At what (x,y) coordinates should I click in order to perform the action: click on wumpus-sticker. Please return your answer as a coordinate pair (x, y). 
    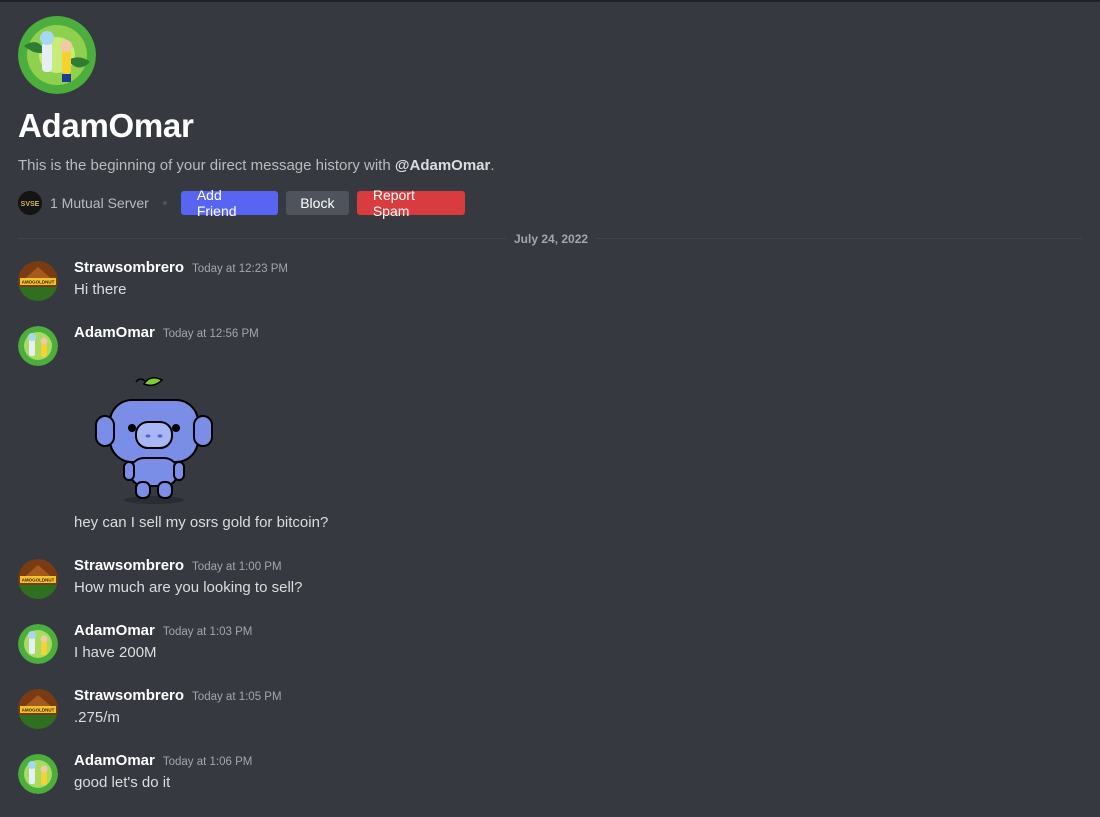
    Looking at the image, I should click on (154, 440).